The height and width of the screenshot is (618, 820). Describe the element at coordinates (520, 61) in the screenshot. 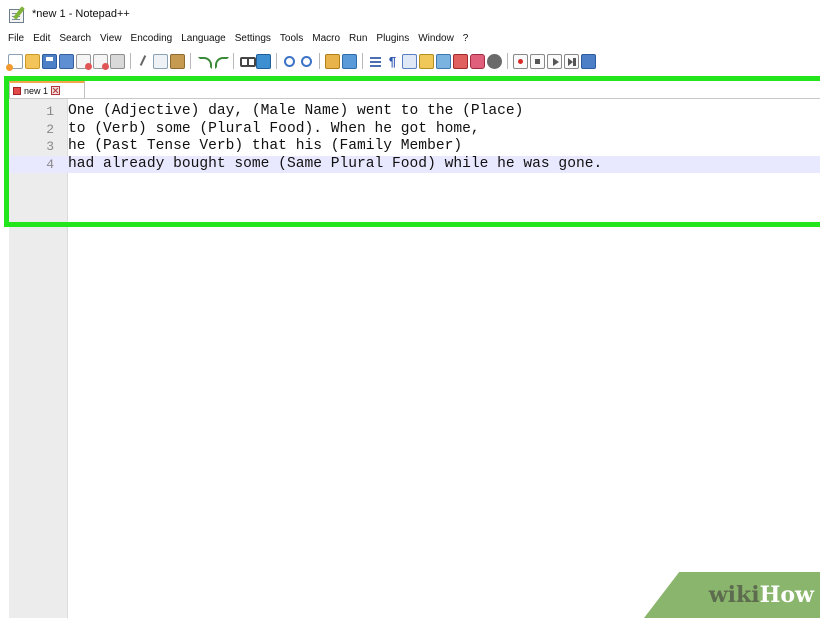

I see `record-macro-icon` at that location.